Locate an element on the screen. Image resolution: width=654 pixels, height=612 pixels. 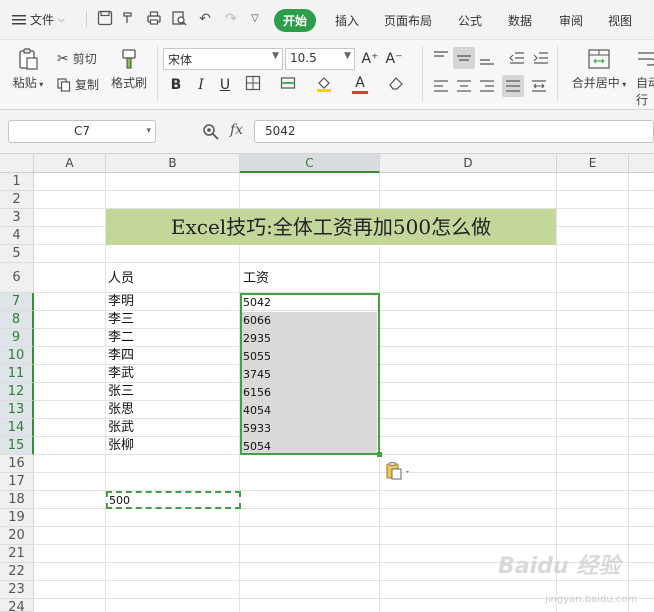
align-right-button is located at coordinates (487, 86).